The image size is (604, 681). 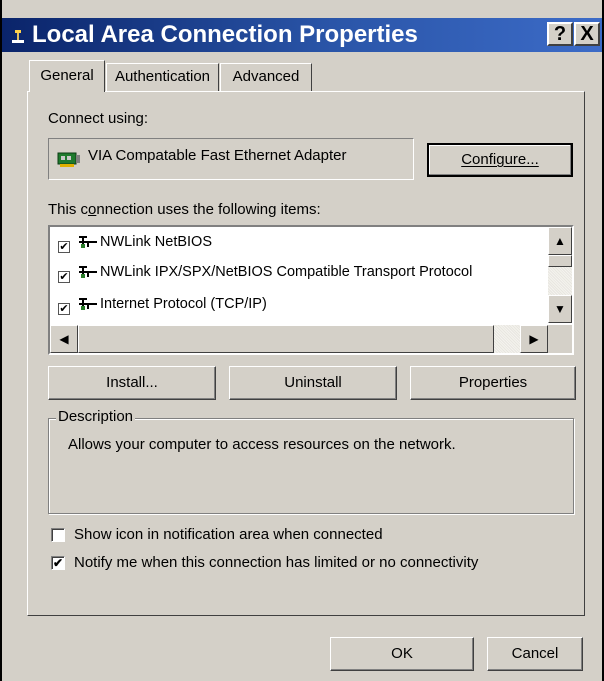 What do you see at coordinates (560, 309) in the screenshot?
I see `scroll-down-arrow-icon: ▼` at bounding box center [560, 309].